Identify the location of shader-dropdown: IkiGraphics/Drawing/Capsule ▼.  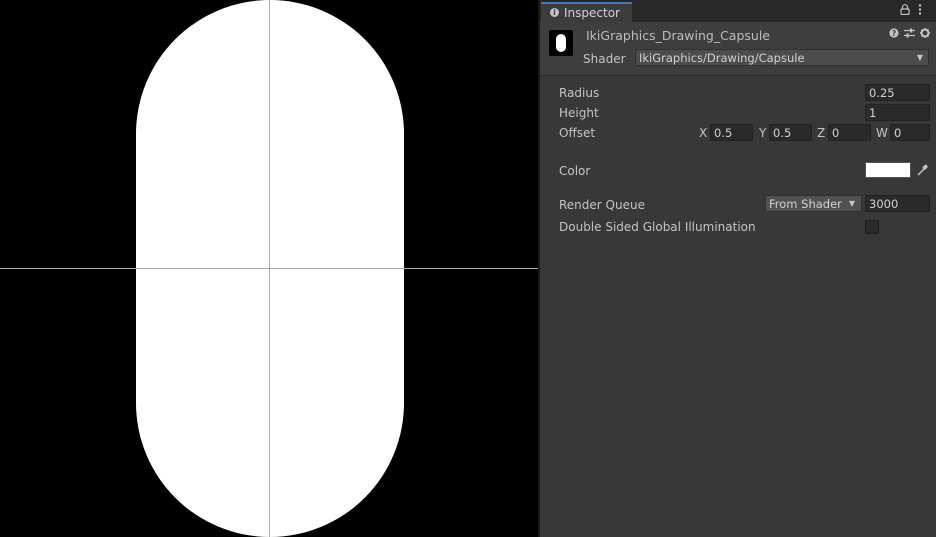
(782, 57).